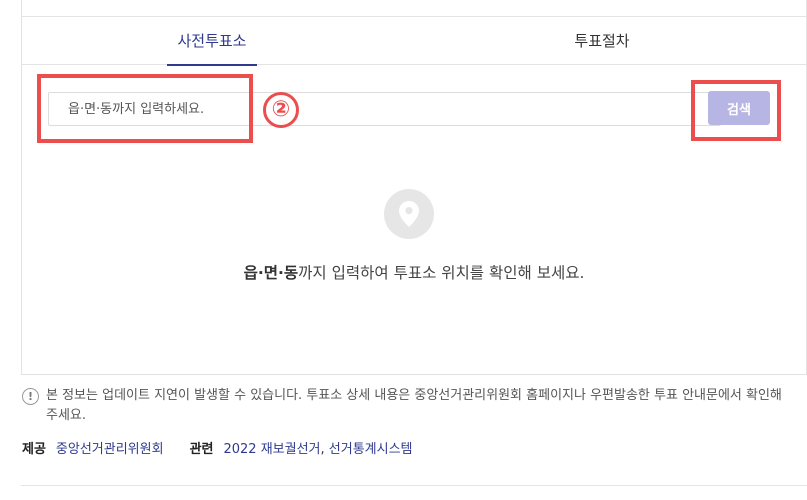  I want to click on annotation-box-button, so click(736, 110).